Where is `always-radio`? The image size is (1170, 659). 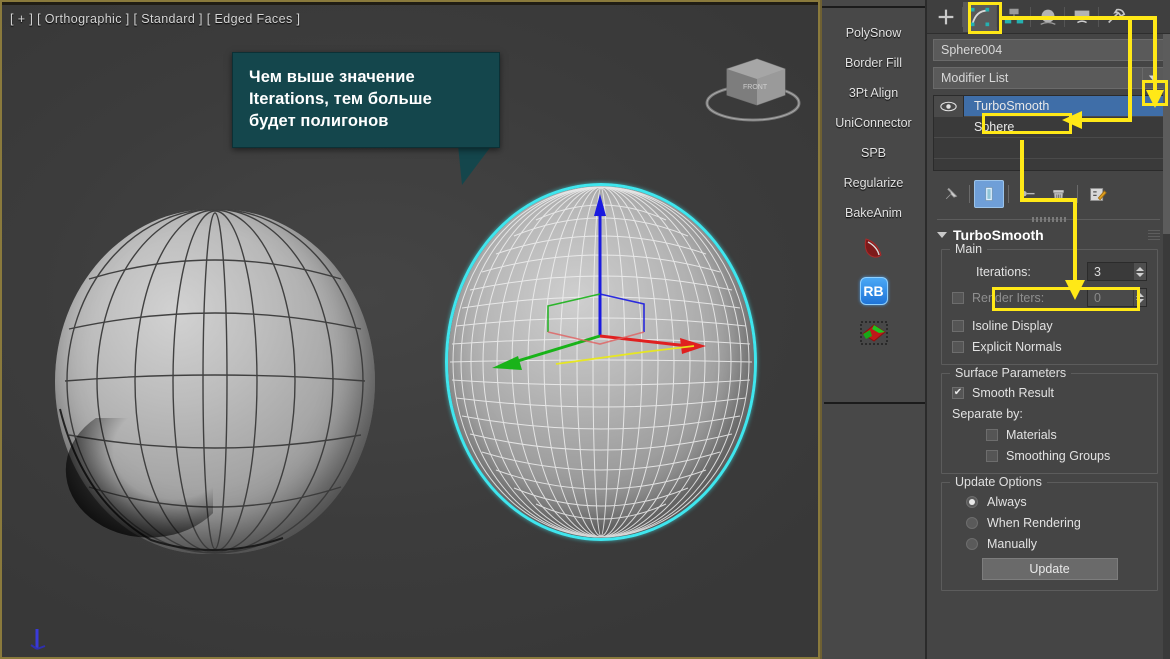 always-radio is located at coordinates (972, 502).